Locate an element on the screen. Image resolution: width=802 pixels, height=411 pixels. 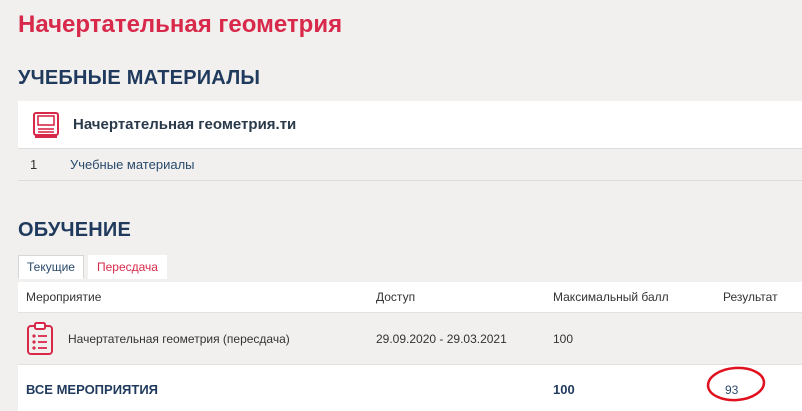
clipboard-list-icon is located at coordinates (40, 338).